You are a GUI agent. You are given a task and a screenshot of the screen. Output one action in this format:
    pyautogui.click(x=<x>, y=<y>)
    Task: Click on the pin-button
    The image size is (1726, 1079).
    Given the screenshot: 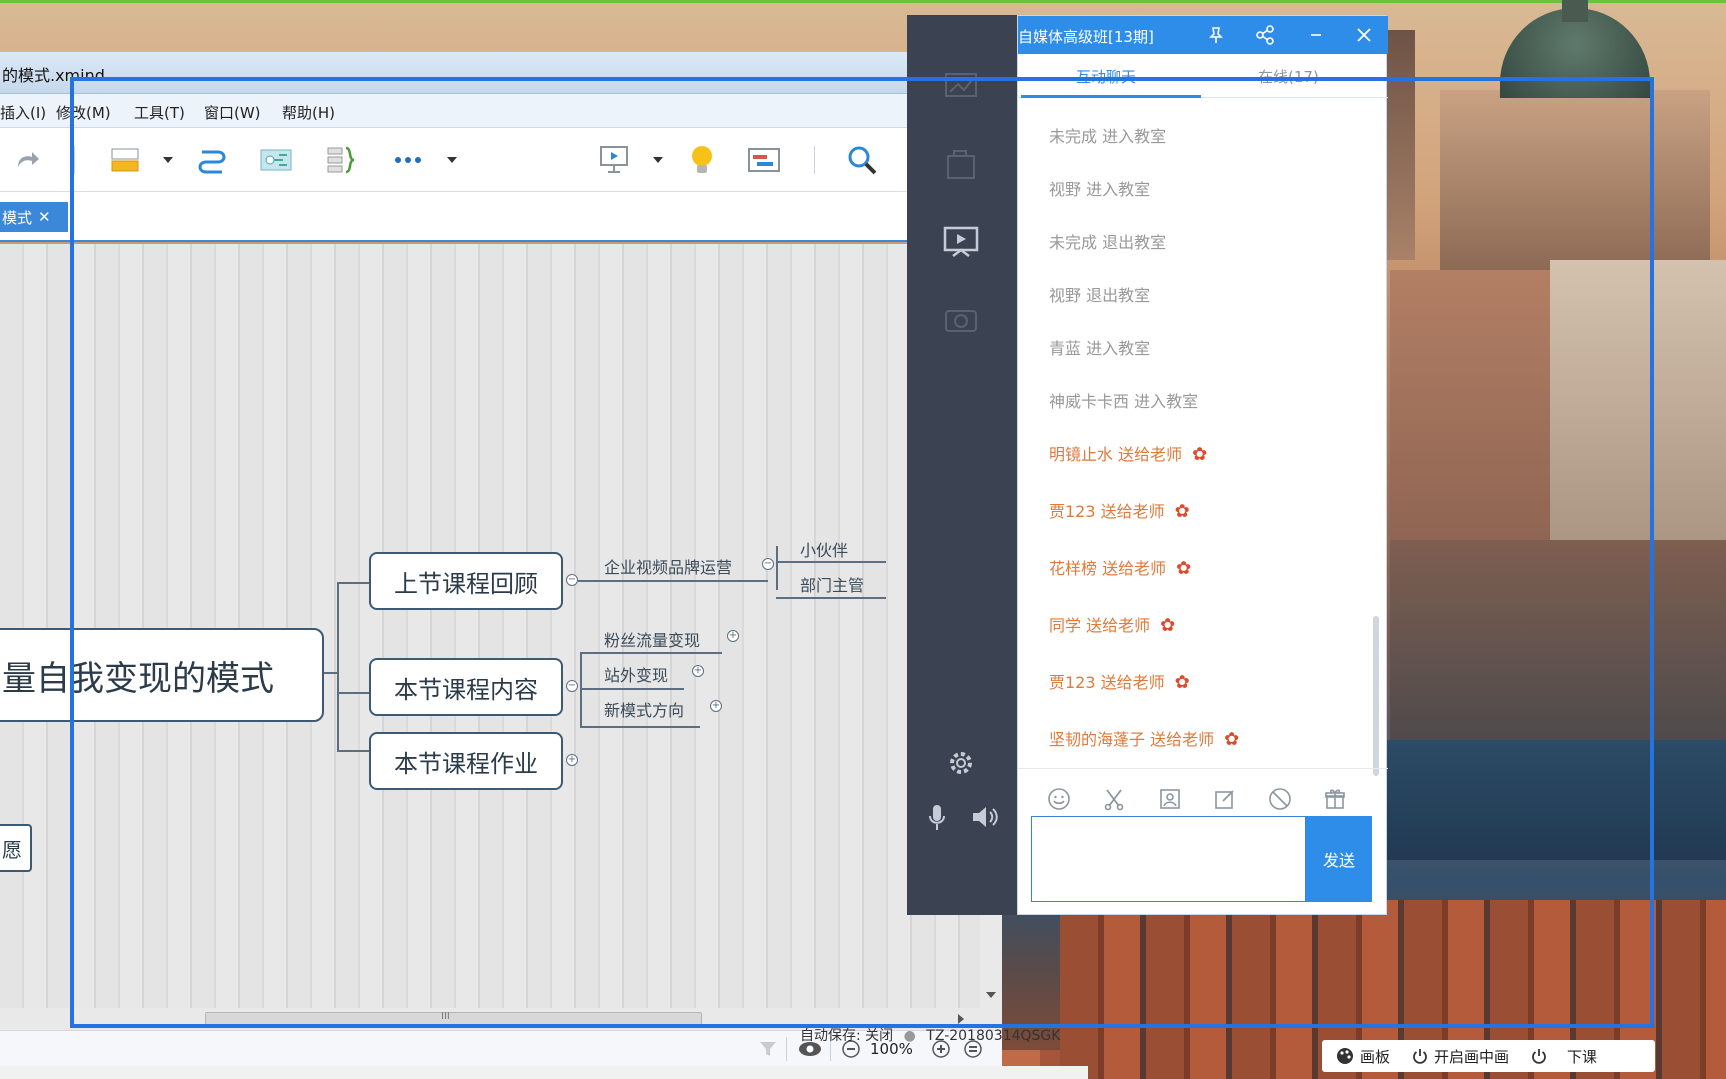 What is the action you would take?
    pyautogui.click(x=1216, y=35)
    